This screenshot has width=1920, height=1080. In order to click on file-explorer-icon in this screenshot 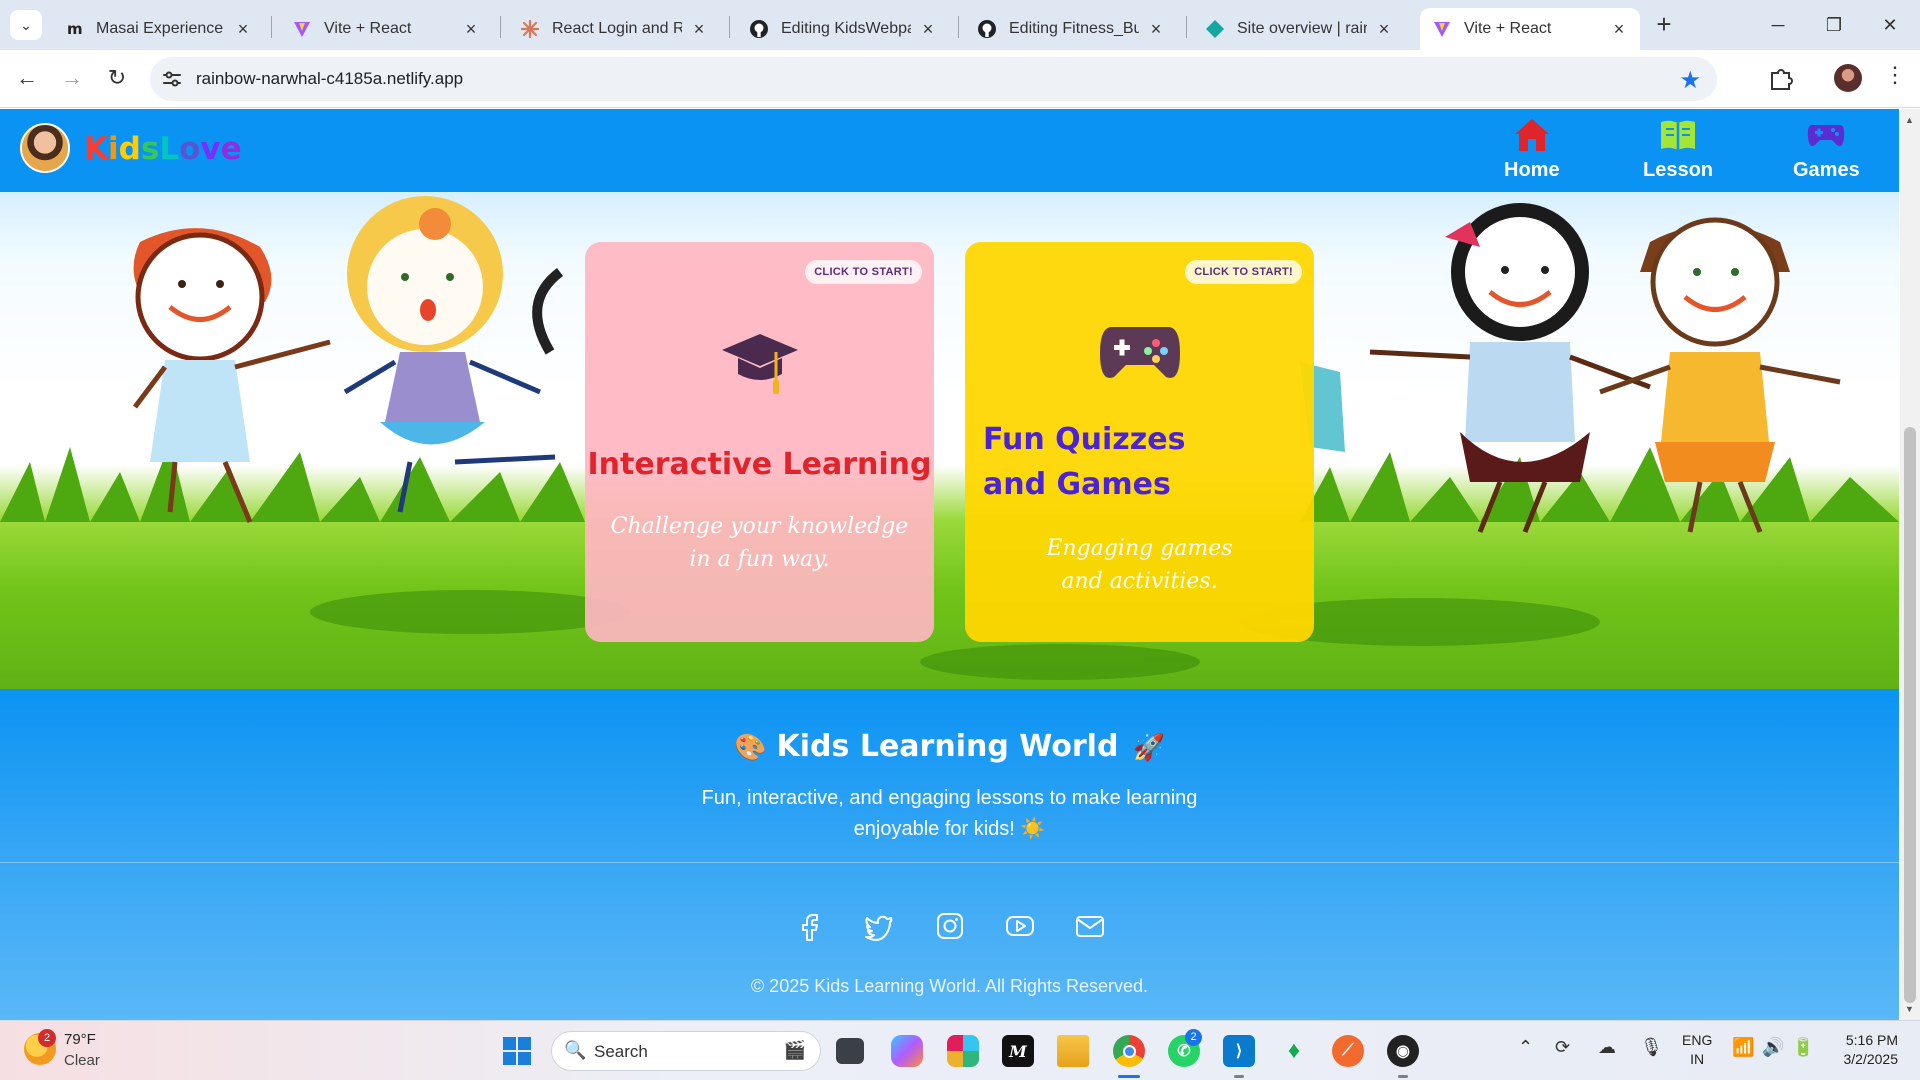, I will do `click(1073, 1051)`.